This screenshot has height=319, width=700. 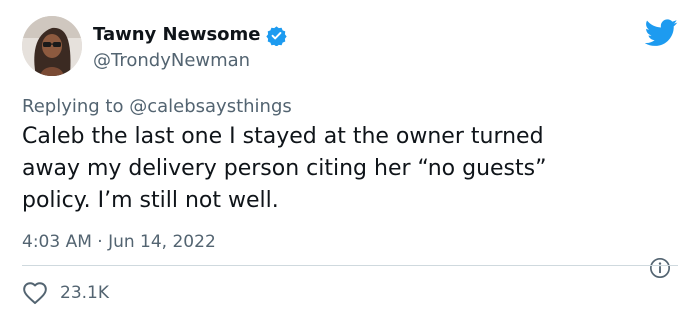 I want to click on info-icon, so click(x=660, y=268).